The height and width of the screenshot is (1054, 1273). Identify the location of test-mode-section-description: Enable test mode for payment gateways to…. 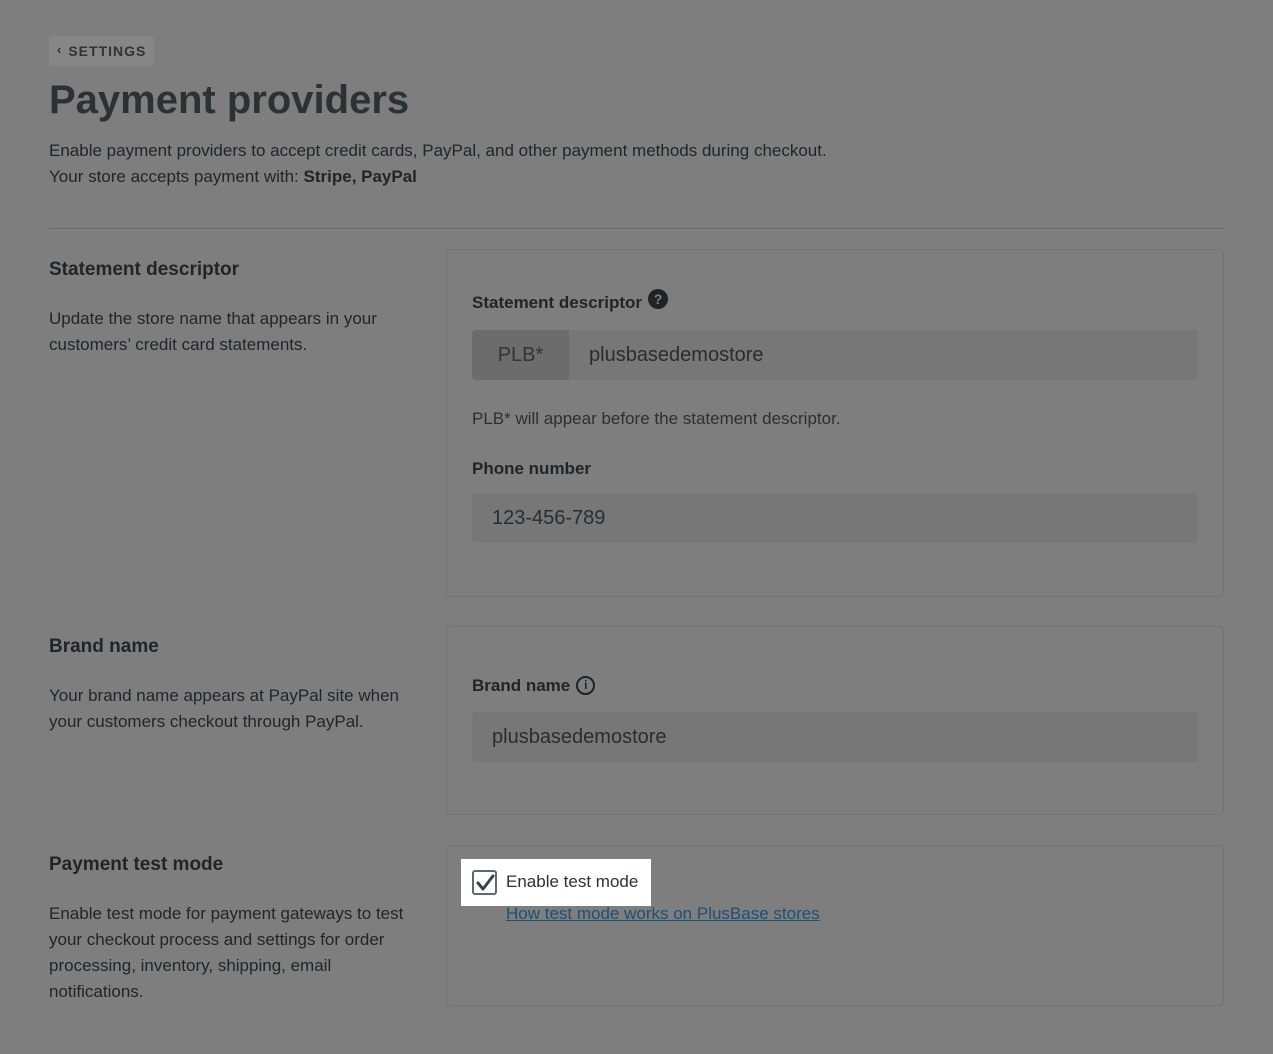
(226, 952).